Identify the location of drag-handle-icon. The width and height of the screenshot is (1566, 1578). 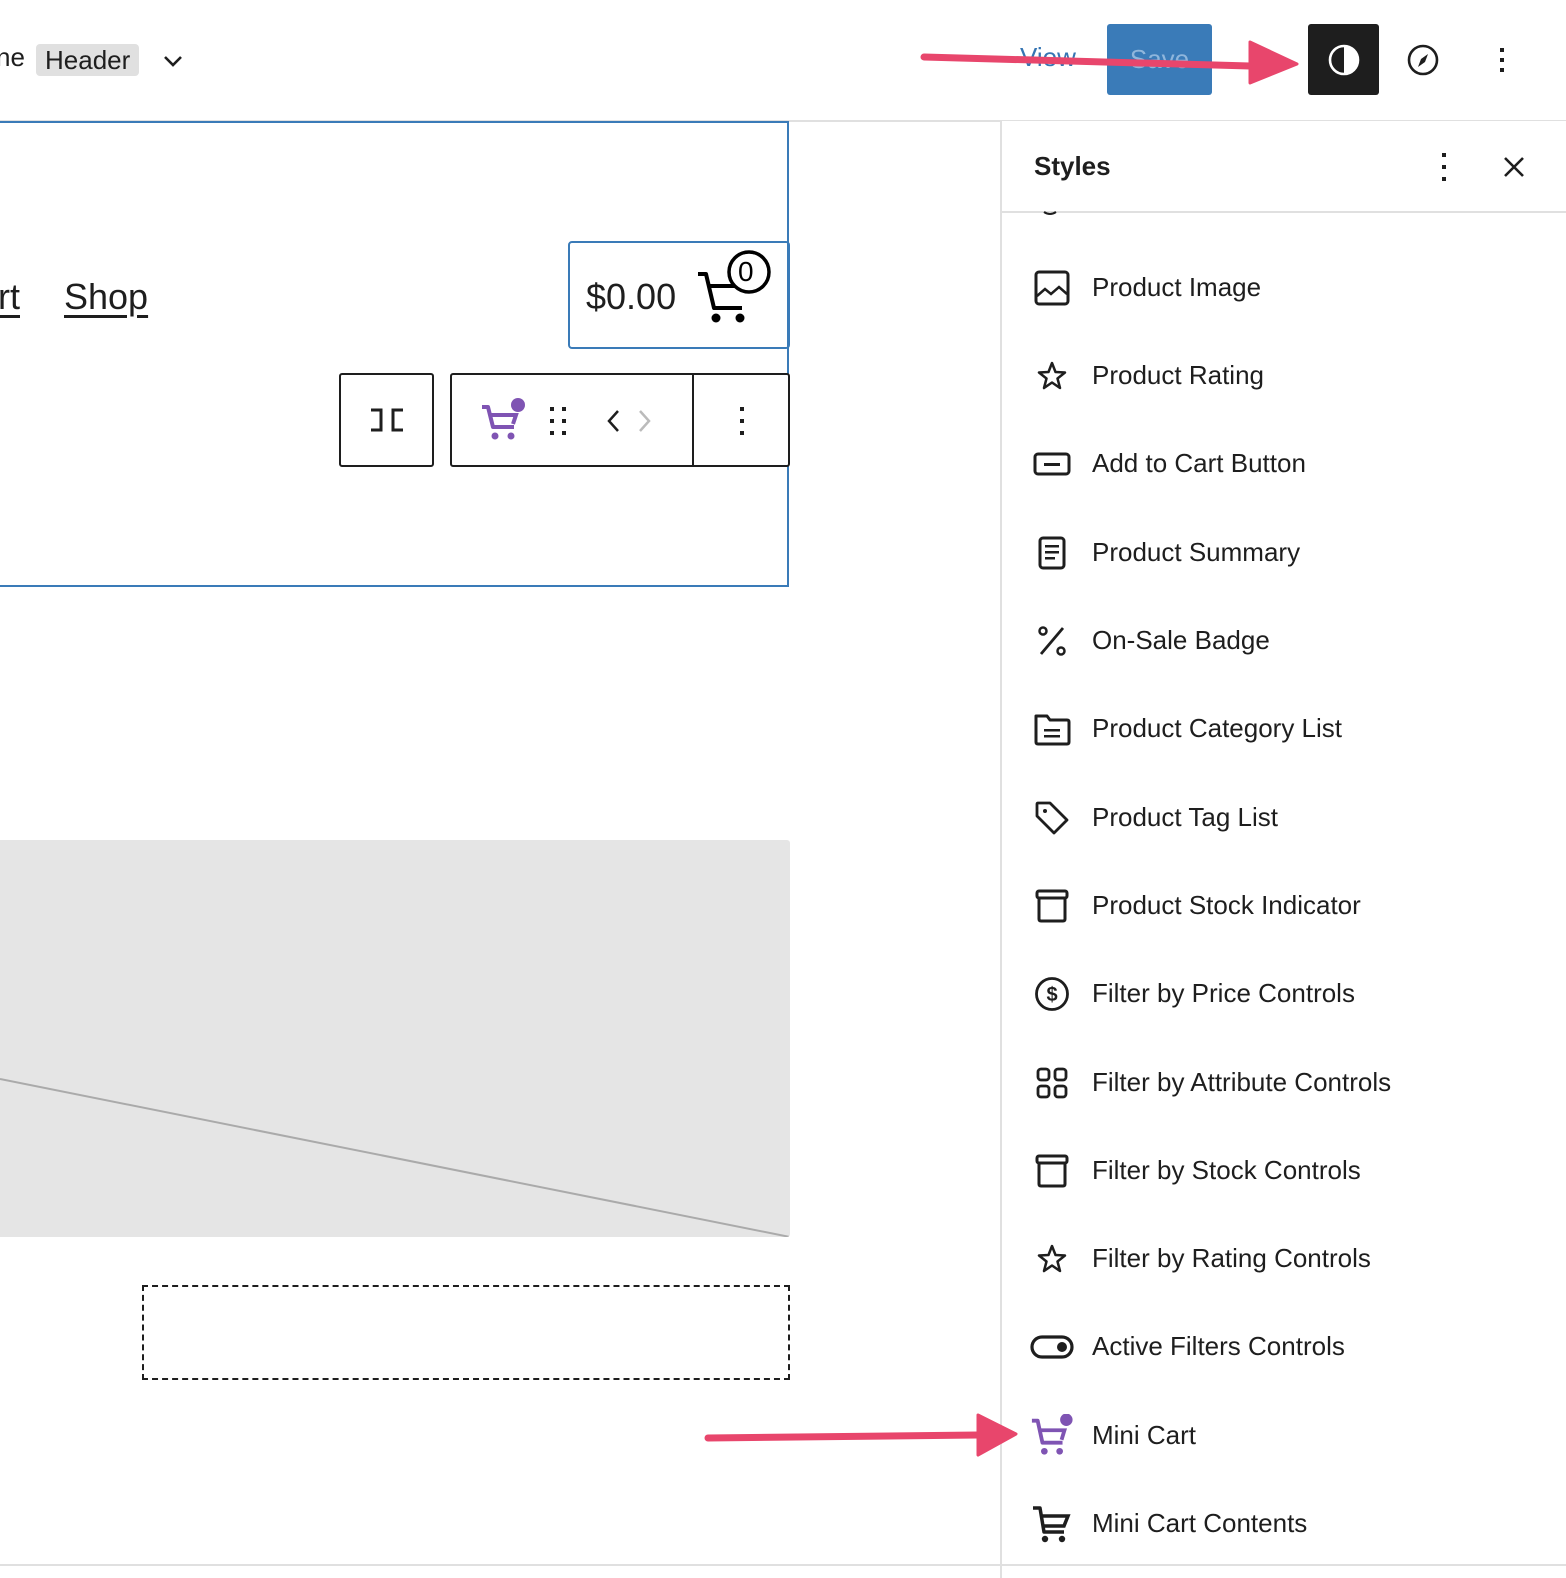
(559, 421).